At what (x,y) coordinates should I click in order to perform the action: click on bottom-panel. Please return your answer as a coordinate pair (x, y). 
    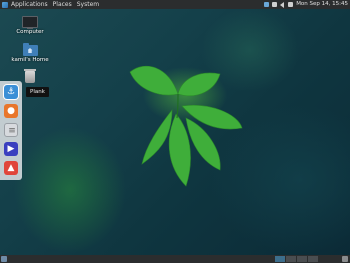
    Looking at the image, I should click on (175, 259).